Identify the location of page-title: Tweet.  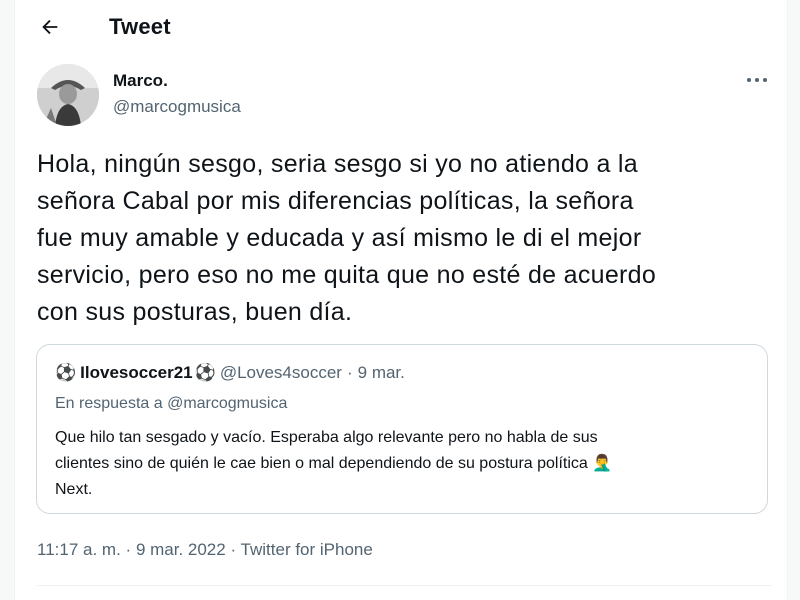
(140, 26).